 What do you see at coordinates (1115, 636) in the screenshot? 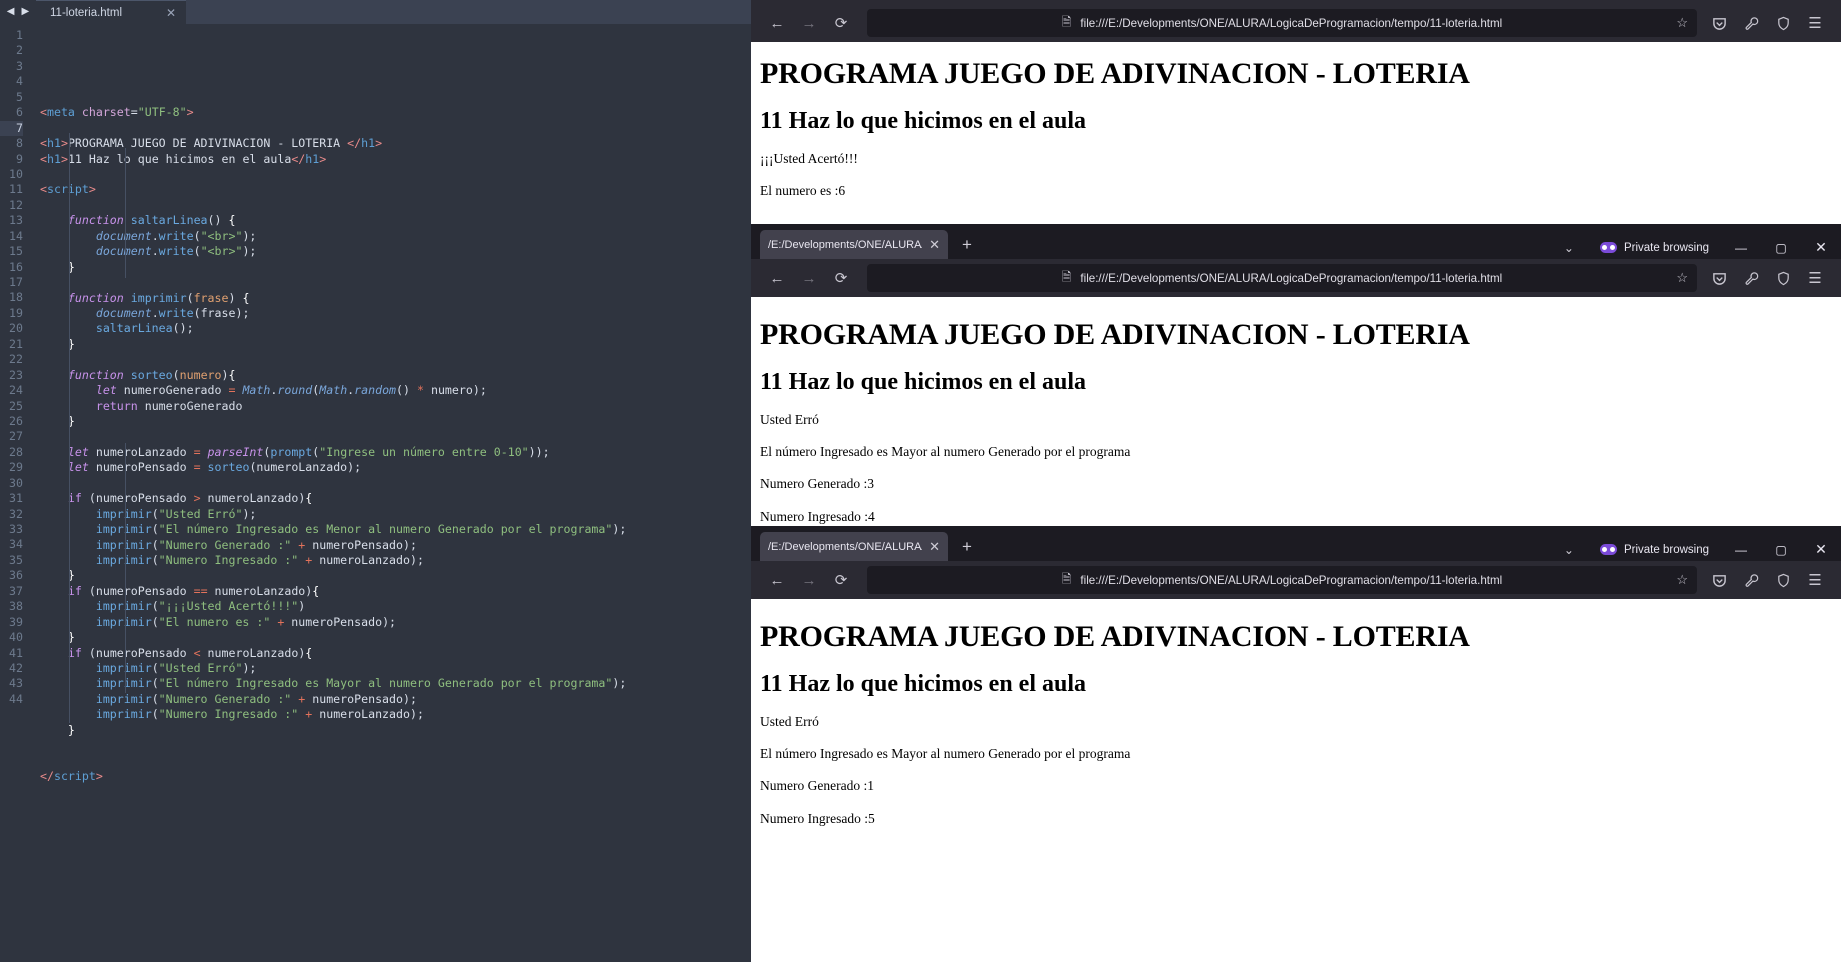
I see `page-title: PROGRAMA JUEGO DE ADIVINACION - LOTERIA` at bounding box center [1115, 636].